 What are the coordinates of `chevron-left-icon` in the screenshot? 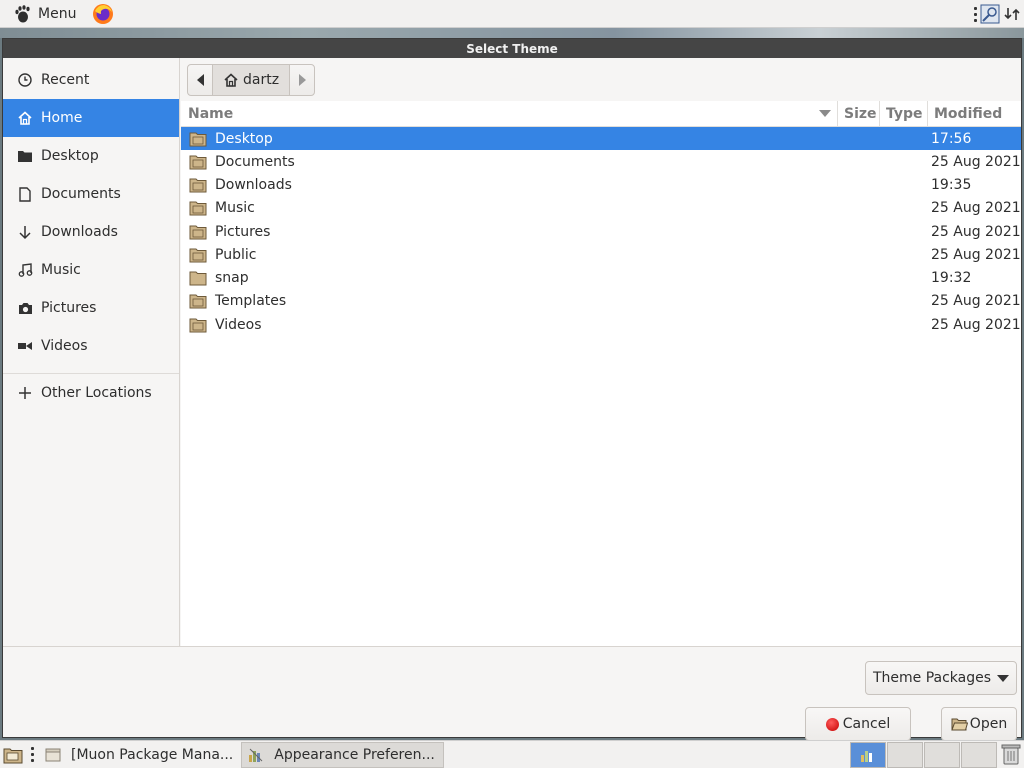 It's located at (200, 79).